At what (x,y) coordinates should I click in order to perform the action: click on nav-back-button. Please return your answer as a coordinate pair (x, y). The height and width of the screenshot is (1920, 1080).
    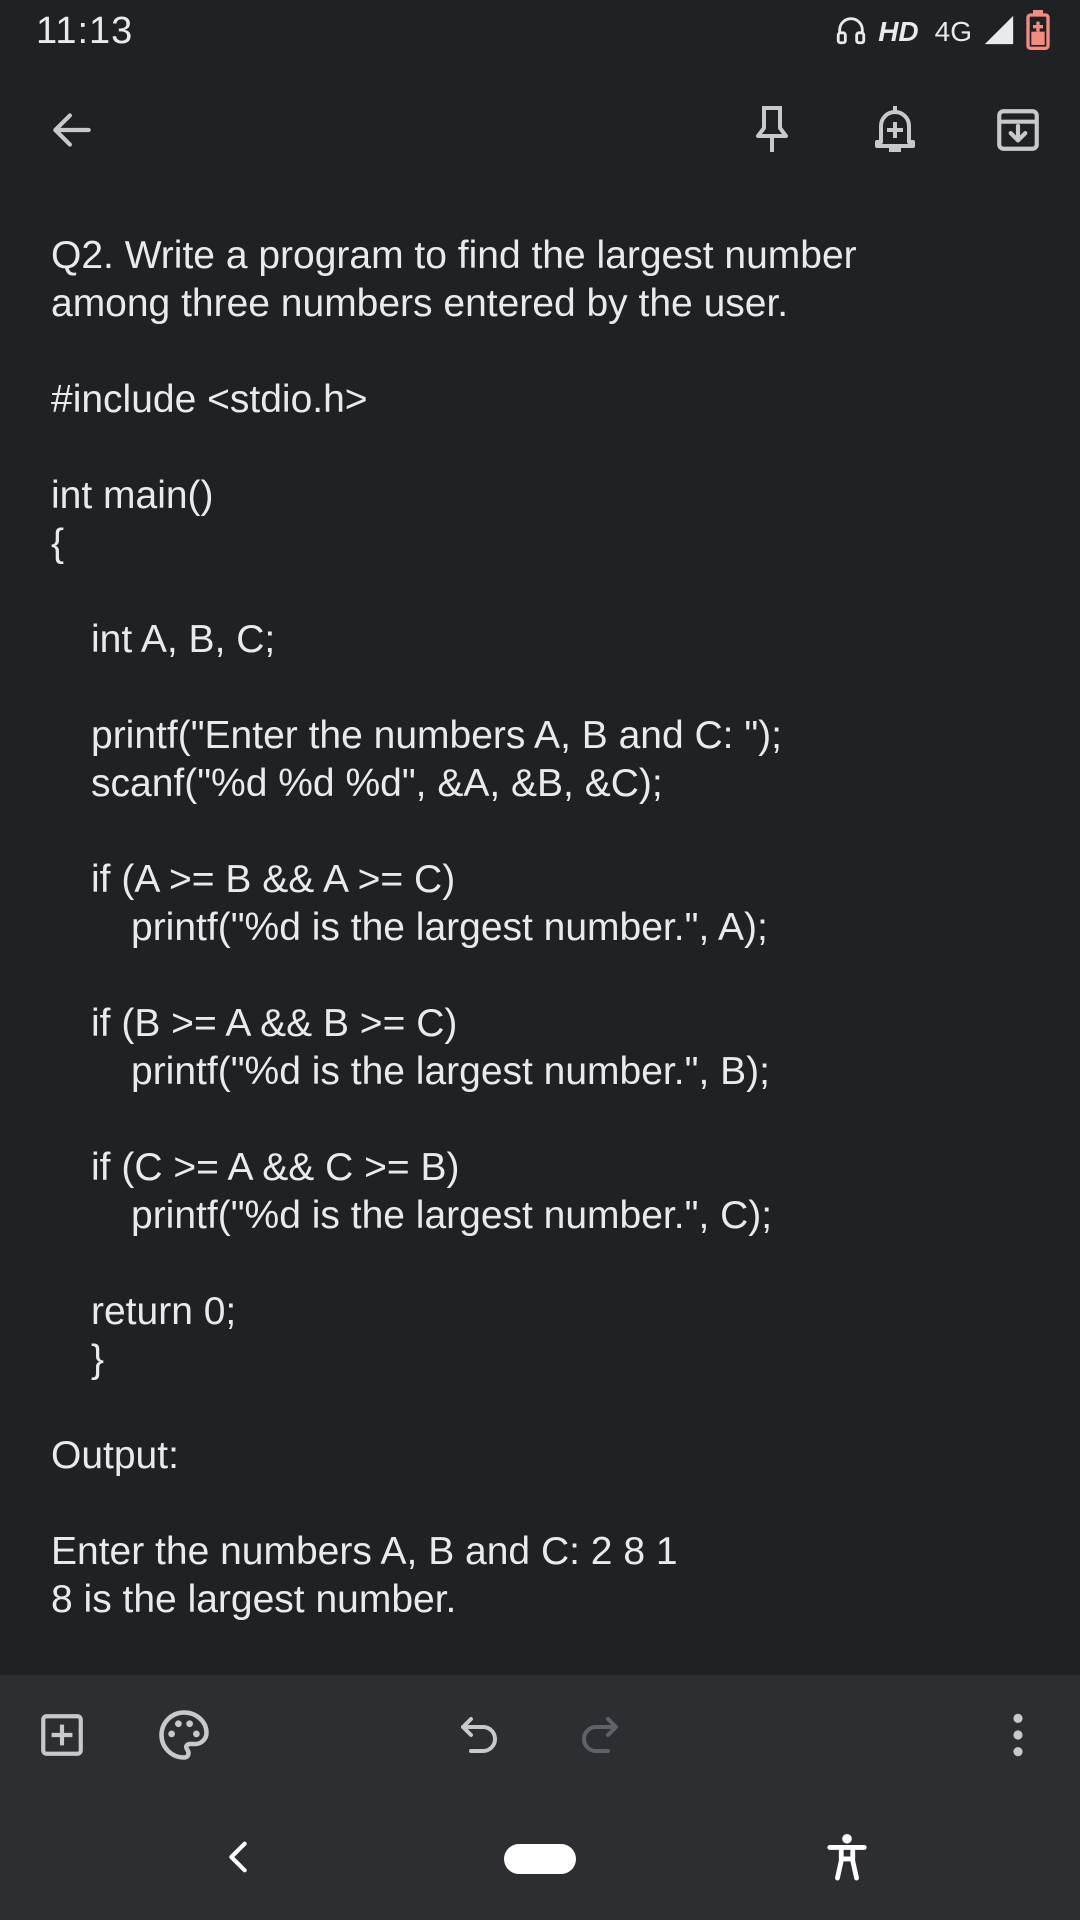
    Looking at the image, I should click on (238, 1859).